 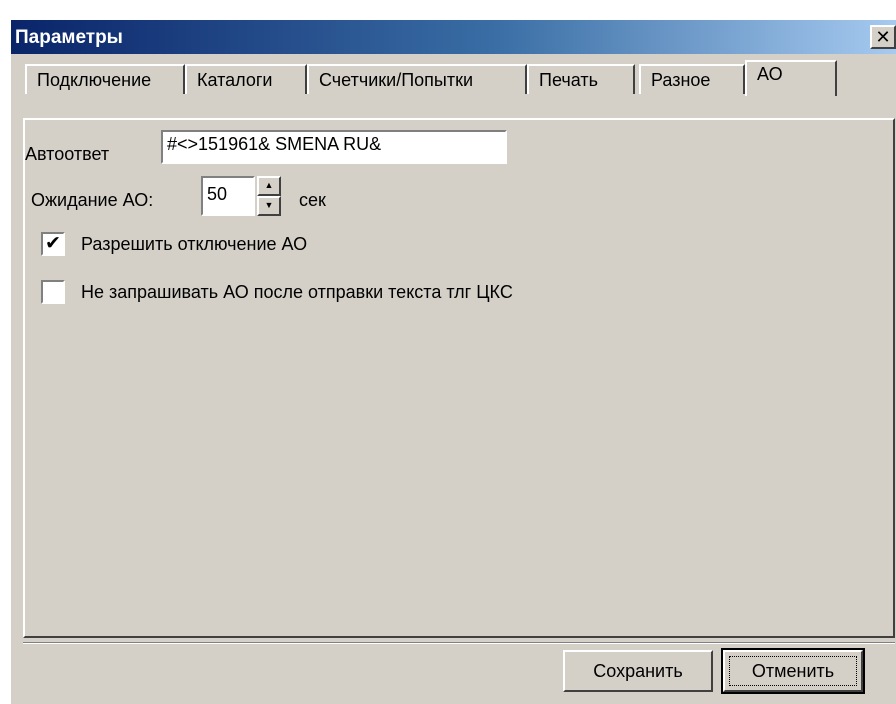 I want to click on save-button: Сохранить, so click(x=638, y=671).